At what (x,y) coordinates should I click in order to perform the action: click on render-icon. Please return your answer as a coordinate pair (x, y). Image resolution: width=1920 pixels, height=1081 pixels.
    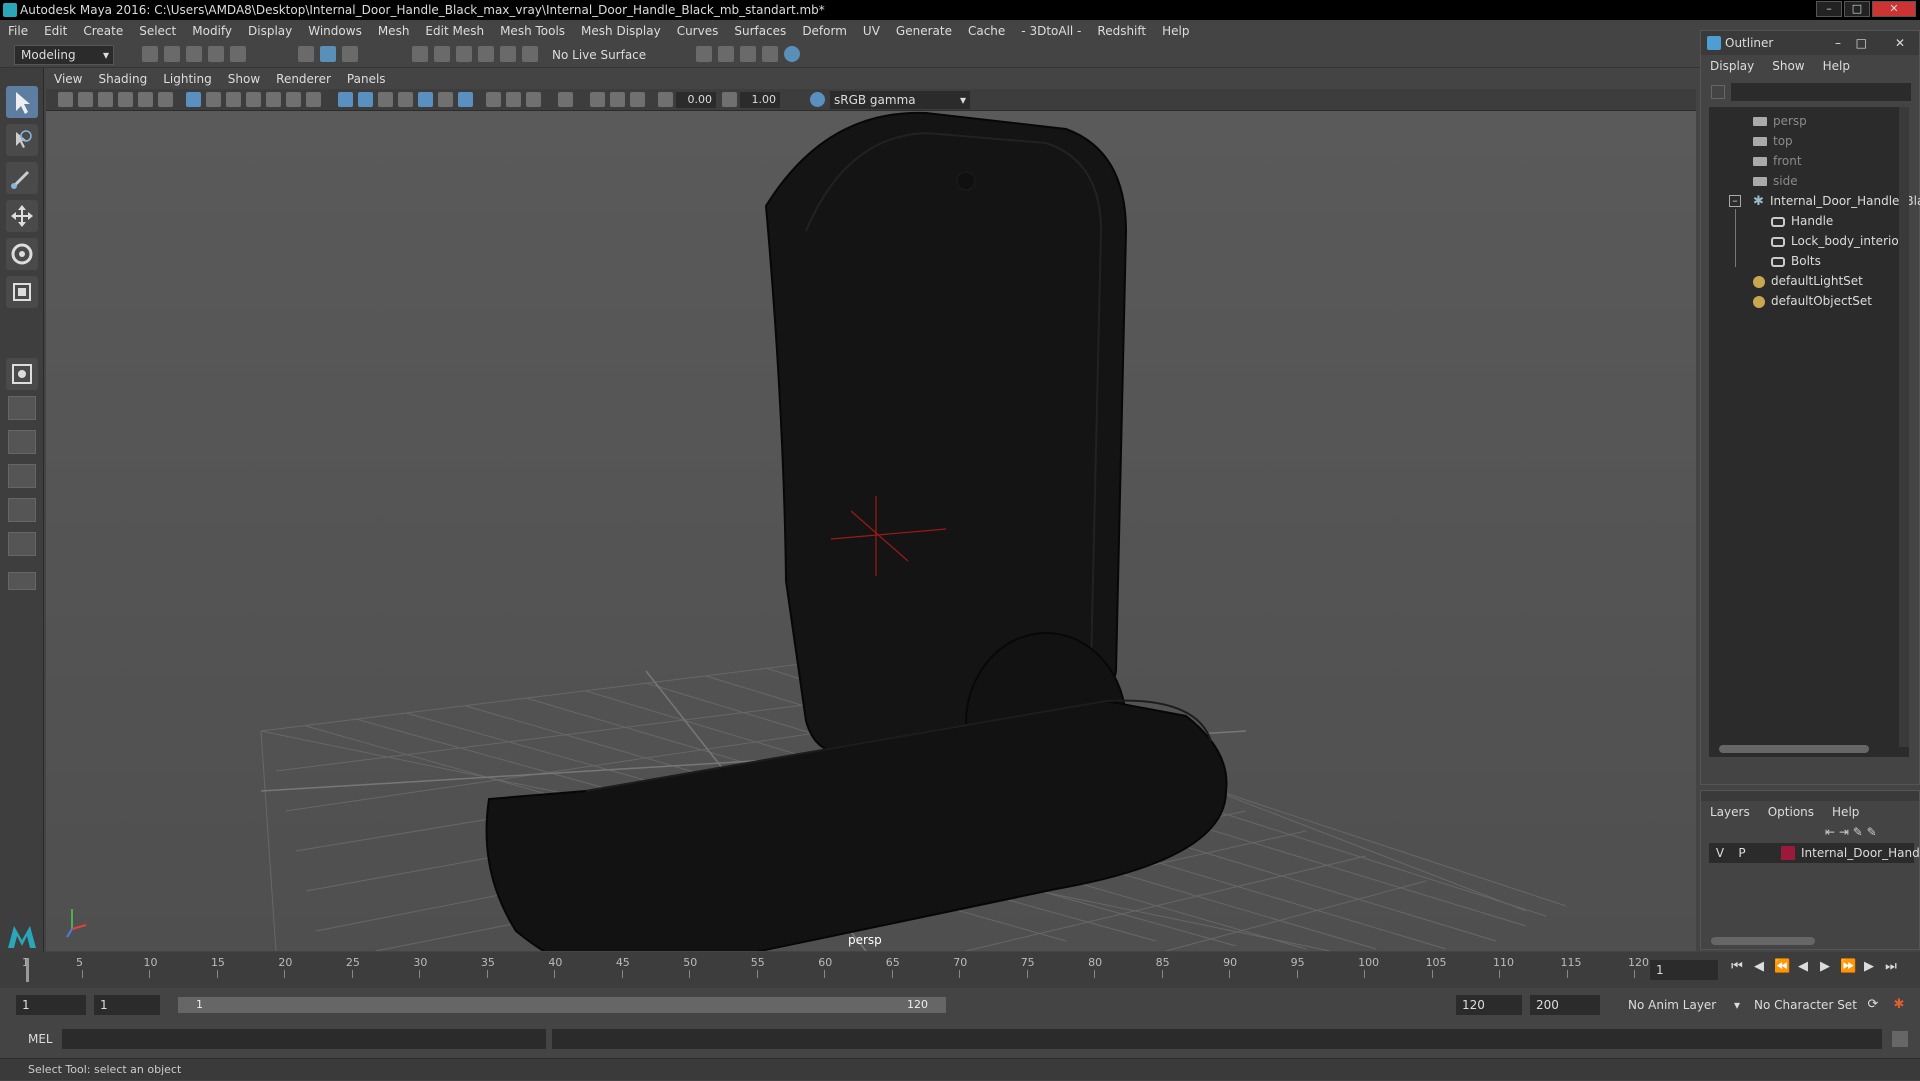
    Looking at the image, I should click on (726, 54).